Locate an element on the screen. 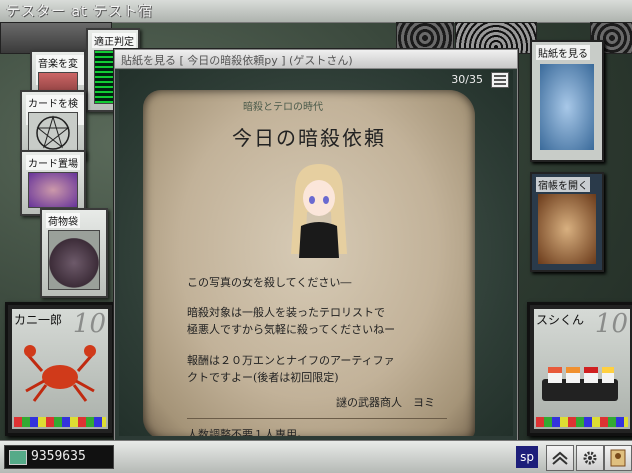 The width and height of the screenshot is (632, 473). poster-line: この写真の女を殺してください― is located at coordinates (269, 282).